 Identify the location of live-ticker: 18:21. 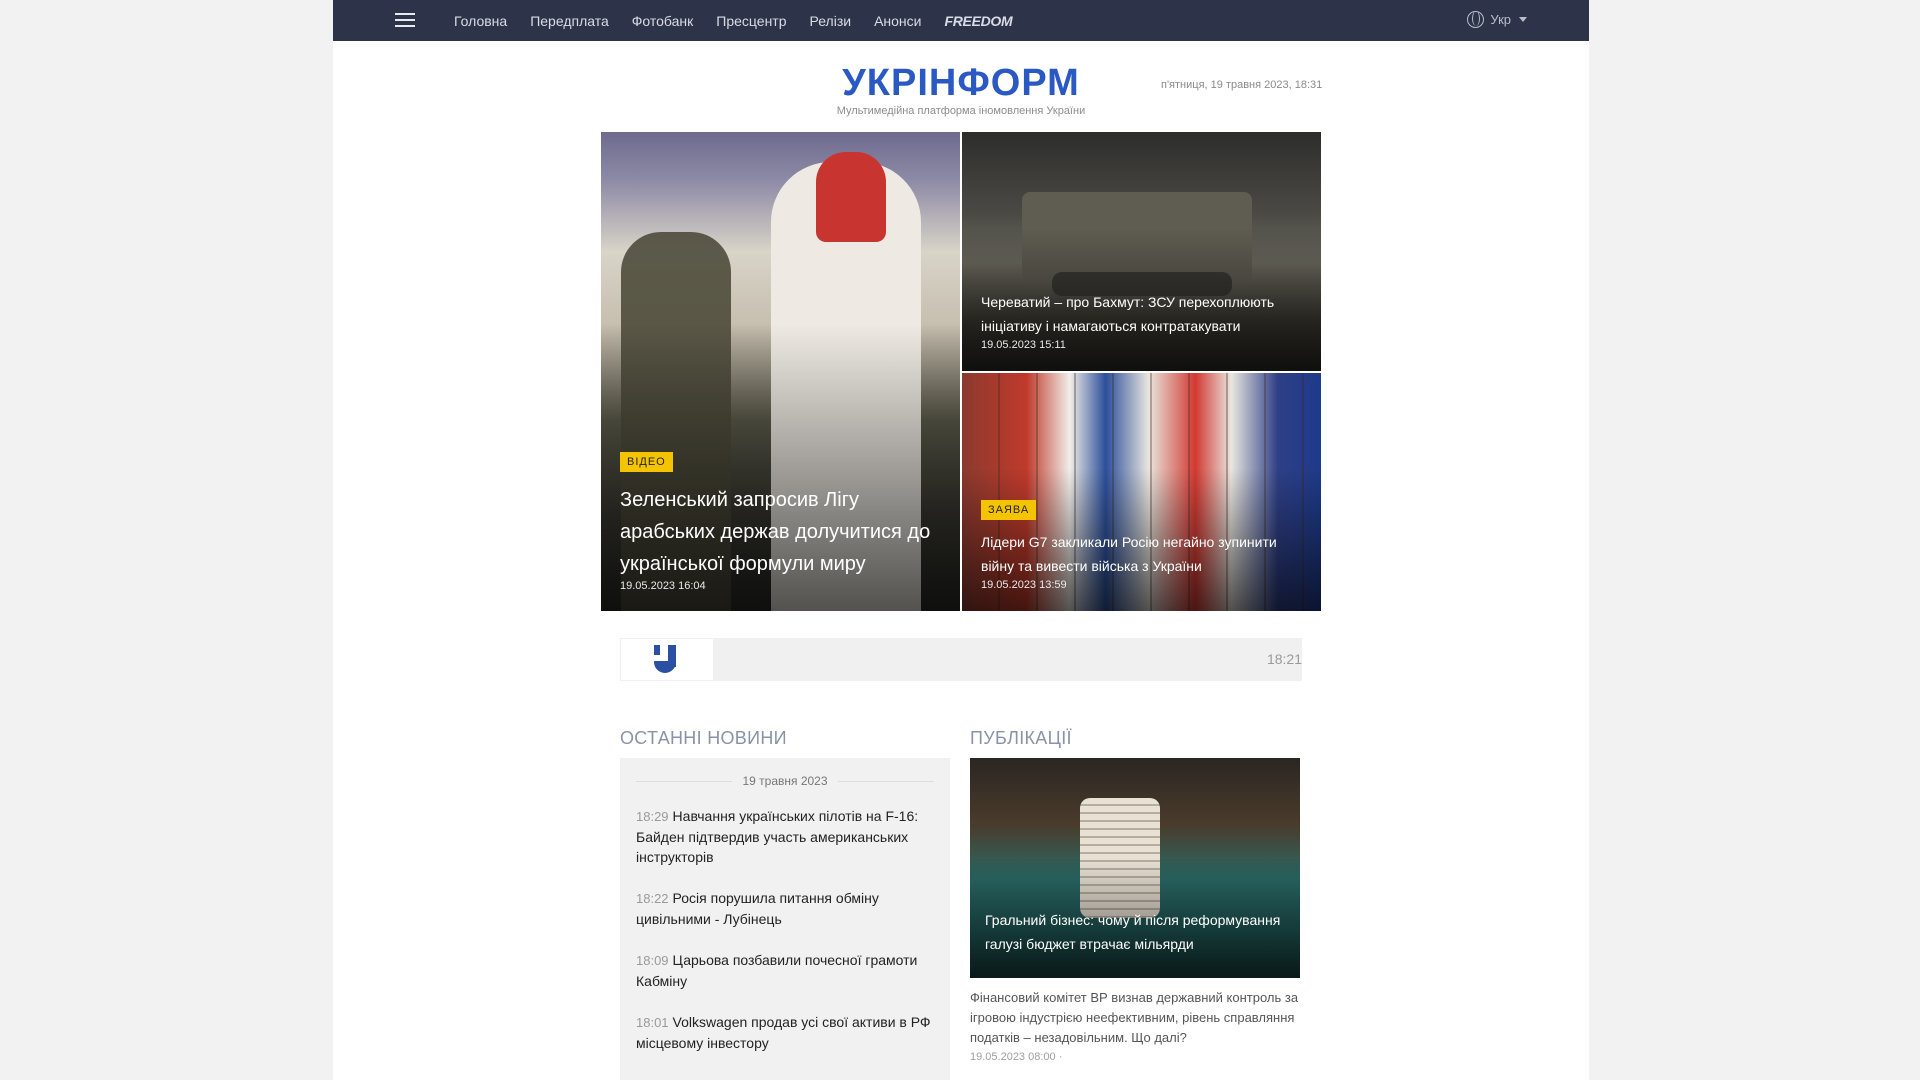
(961, 659).